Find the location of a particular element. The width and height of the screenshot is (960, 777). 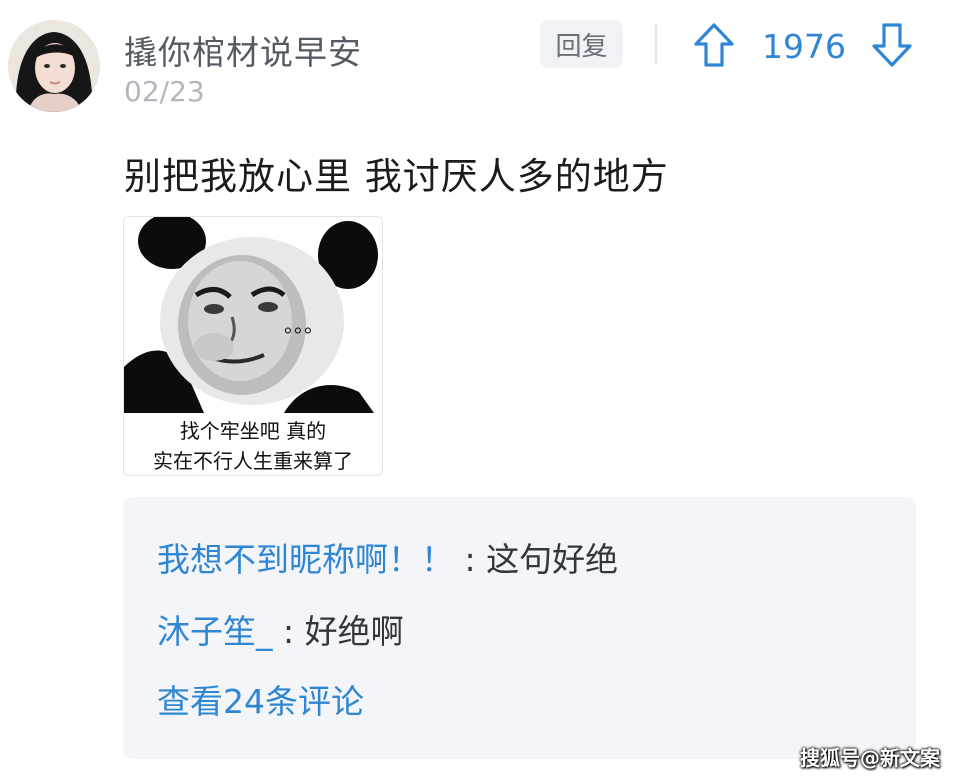

reply-username: 沐子笙_ is located at coordinates (215, 631).